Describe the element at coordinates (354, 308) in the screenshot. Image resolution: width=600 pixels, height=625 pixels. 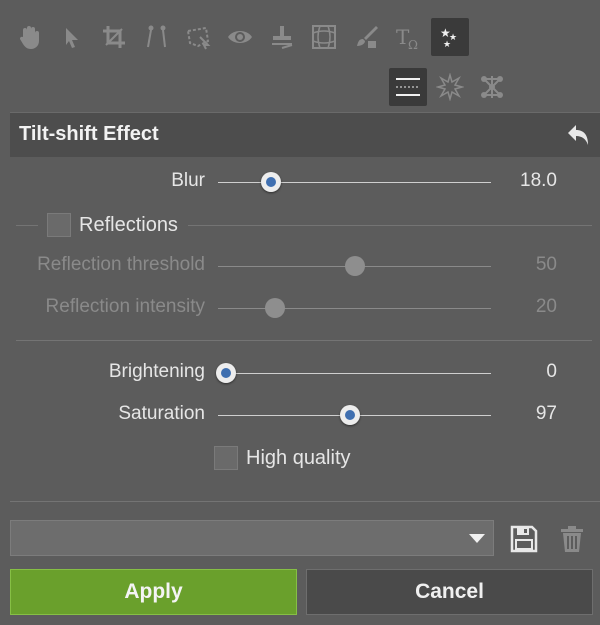
I see `reflection-intensity-track` at that location.